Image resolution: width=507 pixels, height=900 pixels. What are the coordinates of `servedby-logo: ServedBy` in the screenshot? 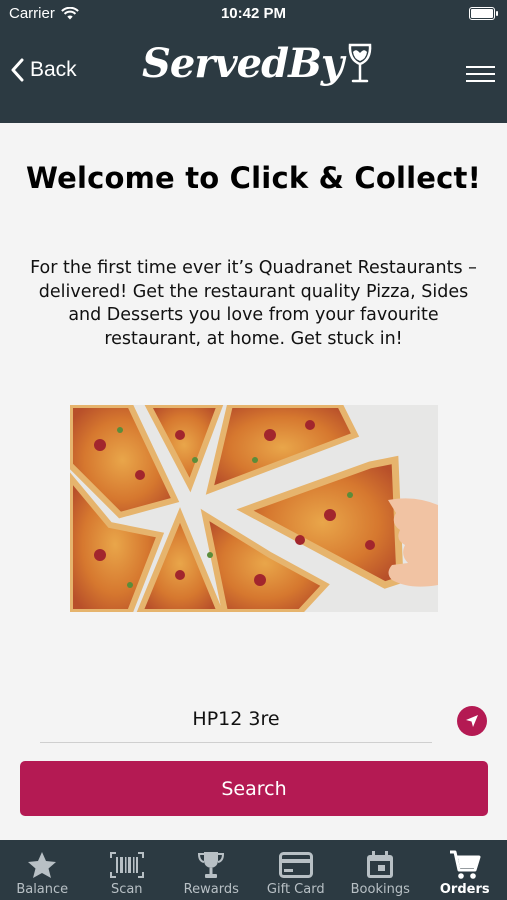 It's located at (257, 64).